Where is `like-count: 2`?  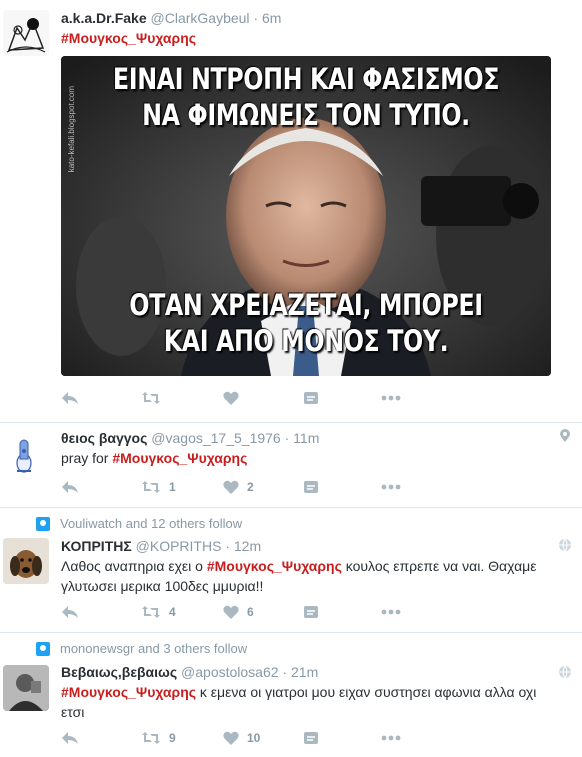 like-count: 2 is located at coordinates (250, 487).